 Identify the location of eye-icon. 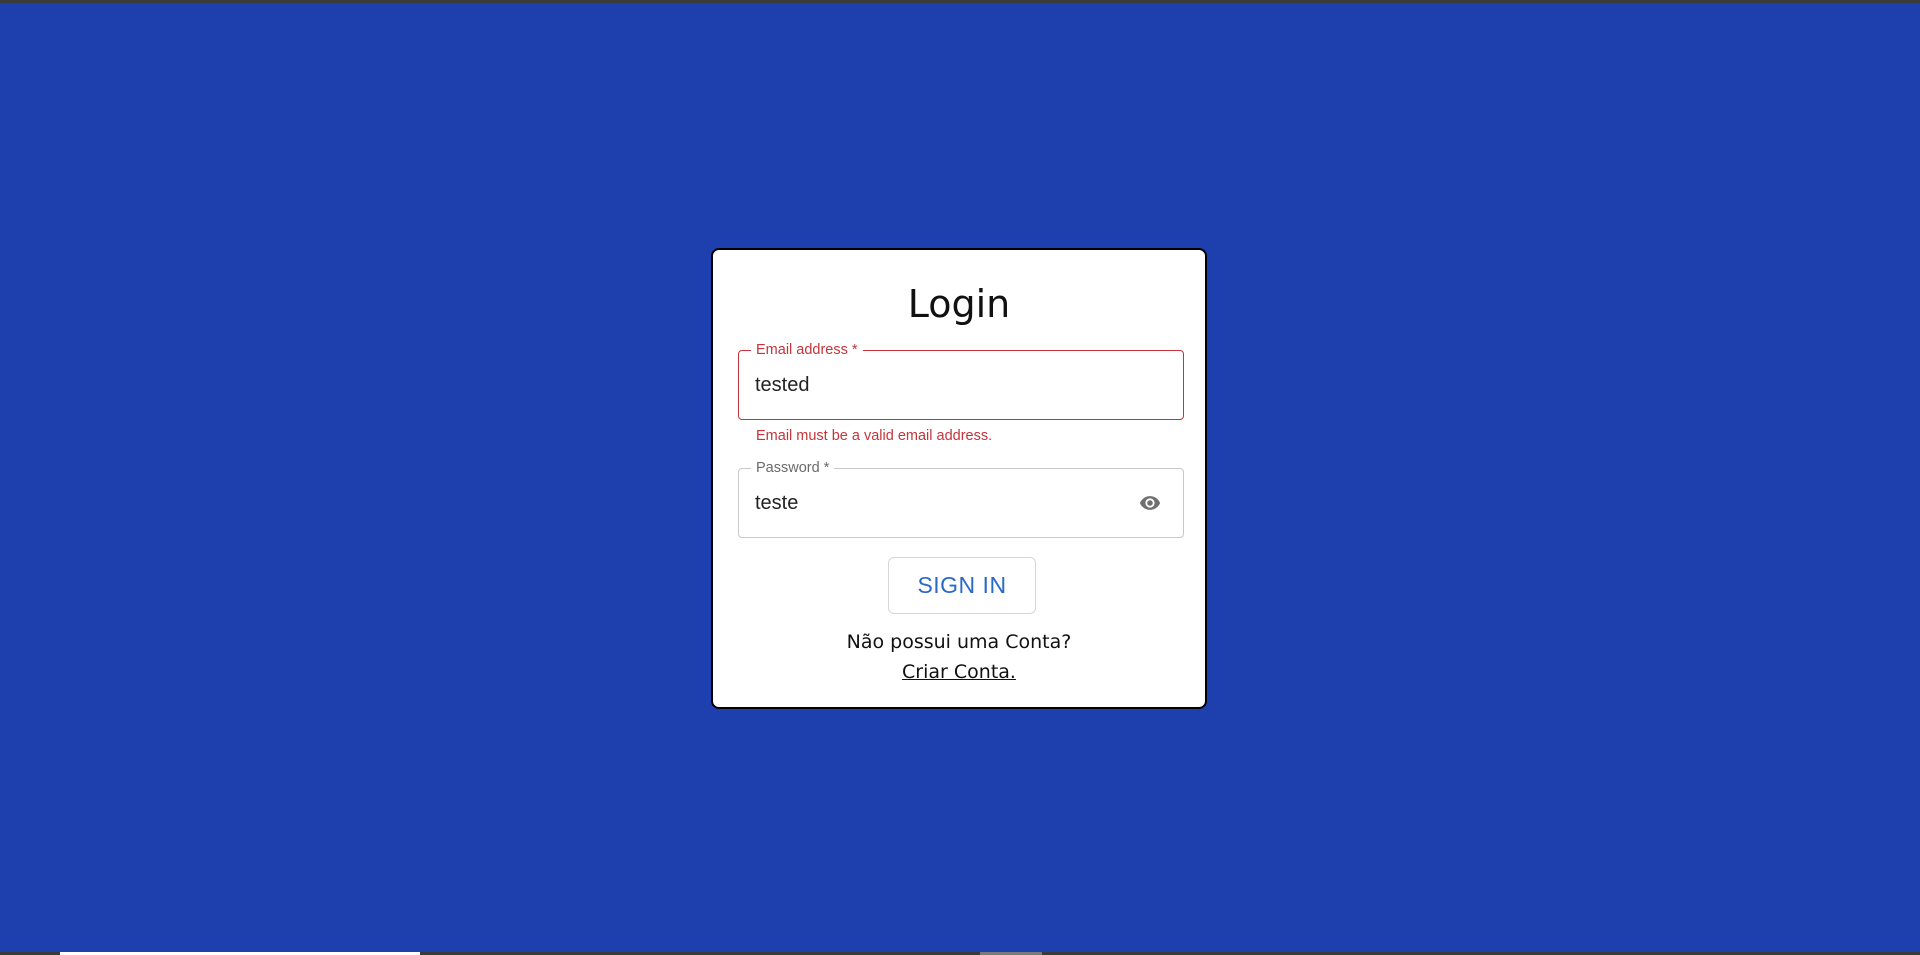
(1150, 503).